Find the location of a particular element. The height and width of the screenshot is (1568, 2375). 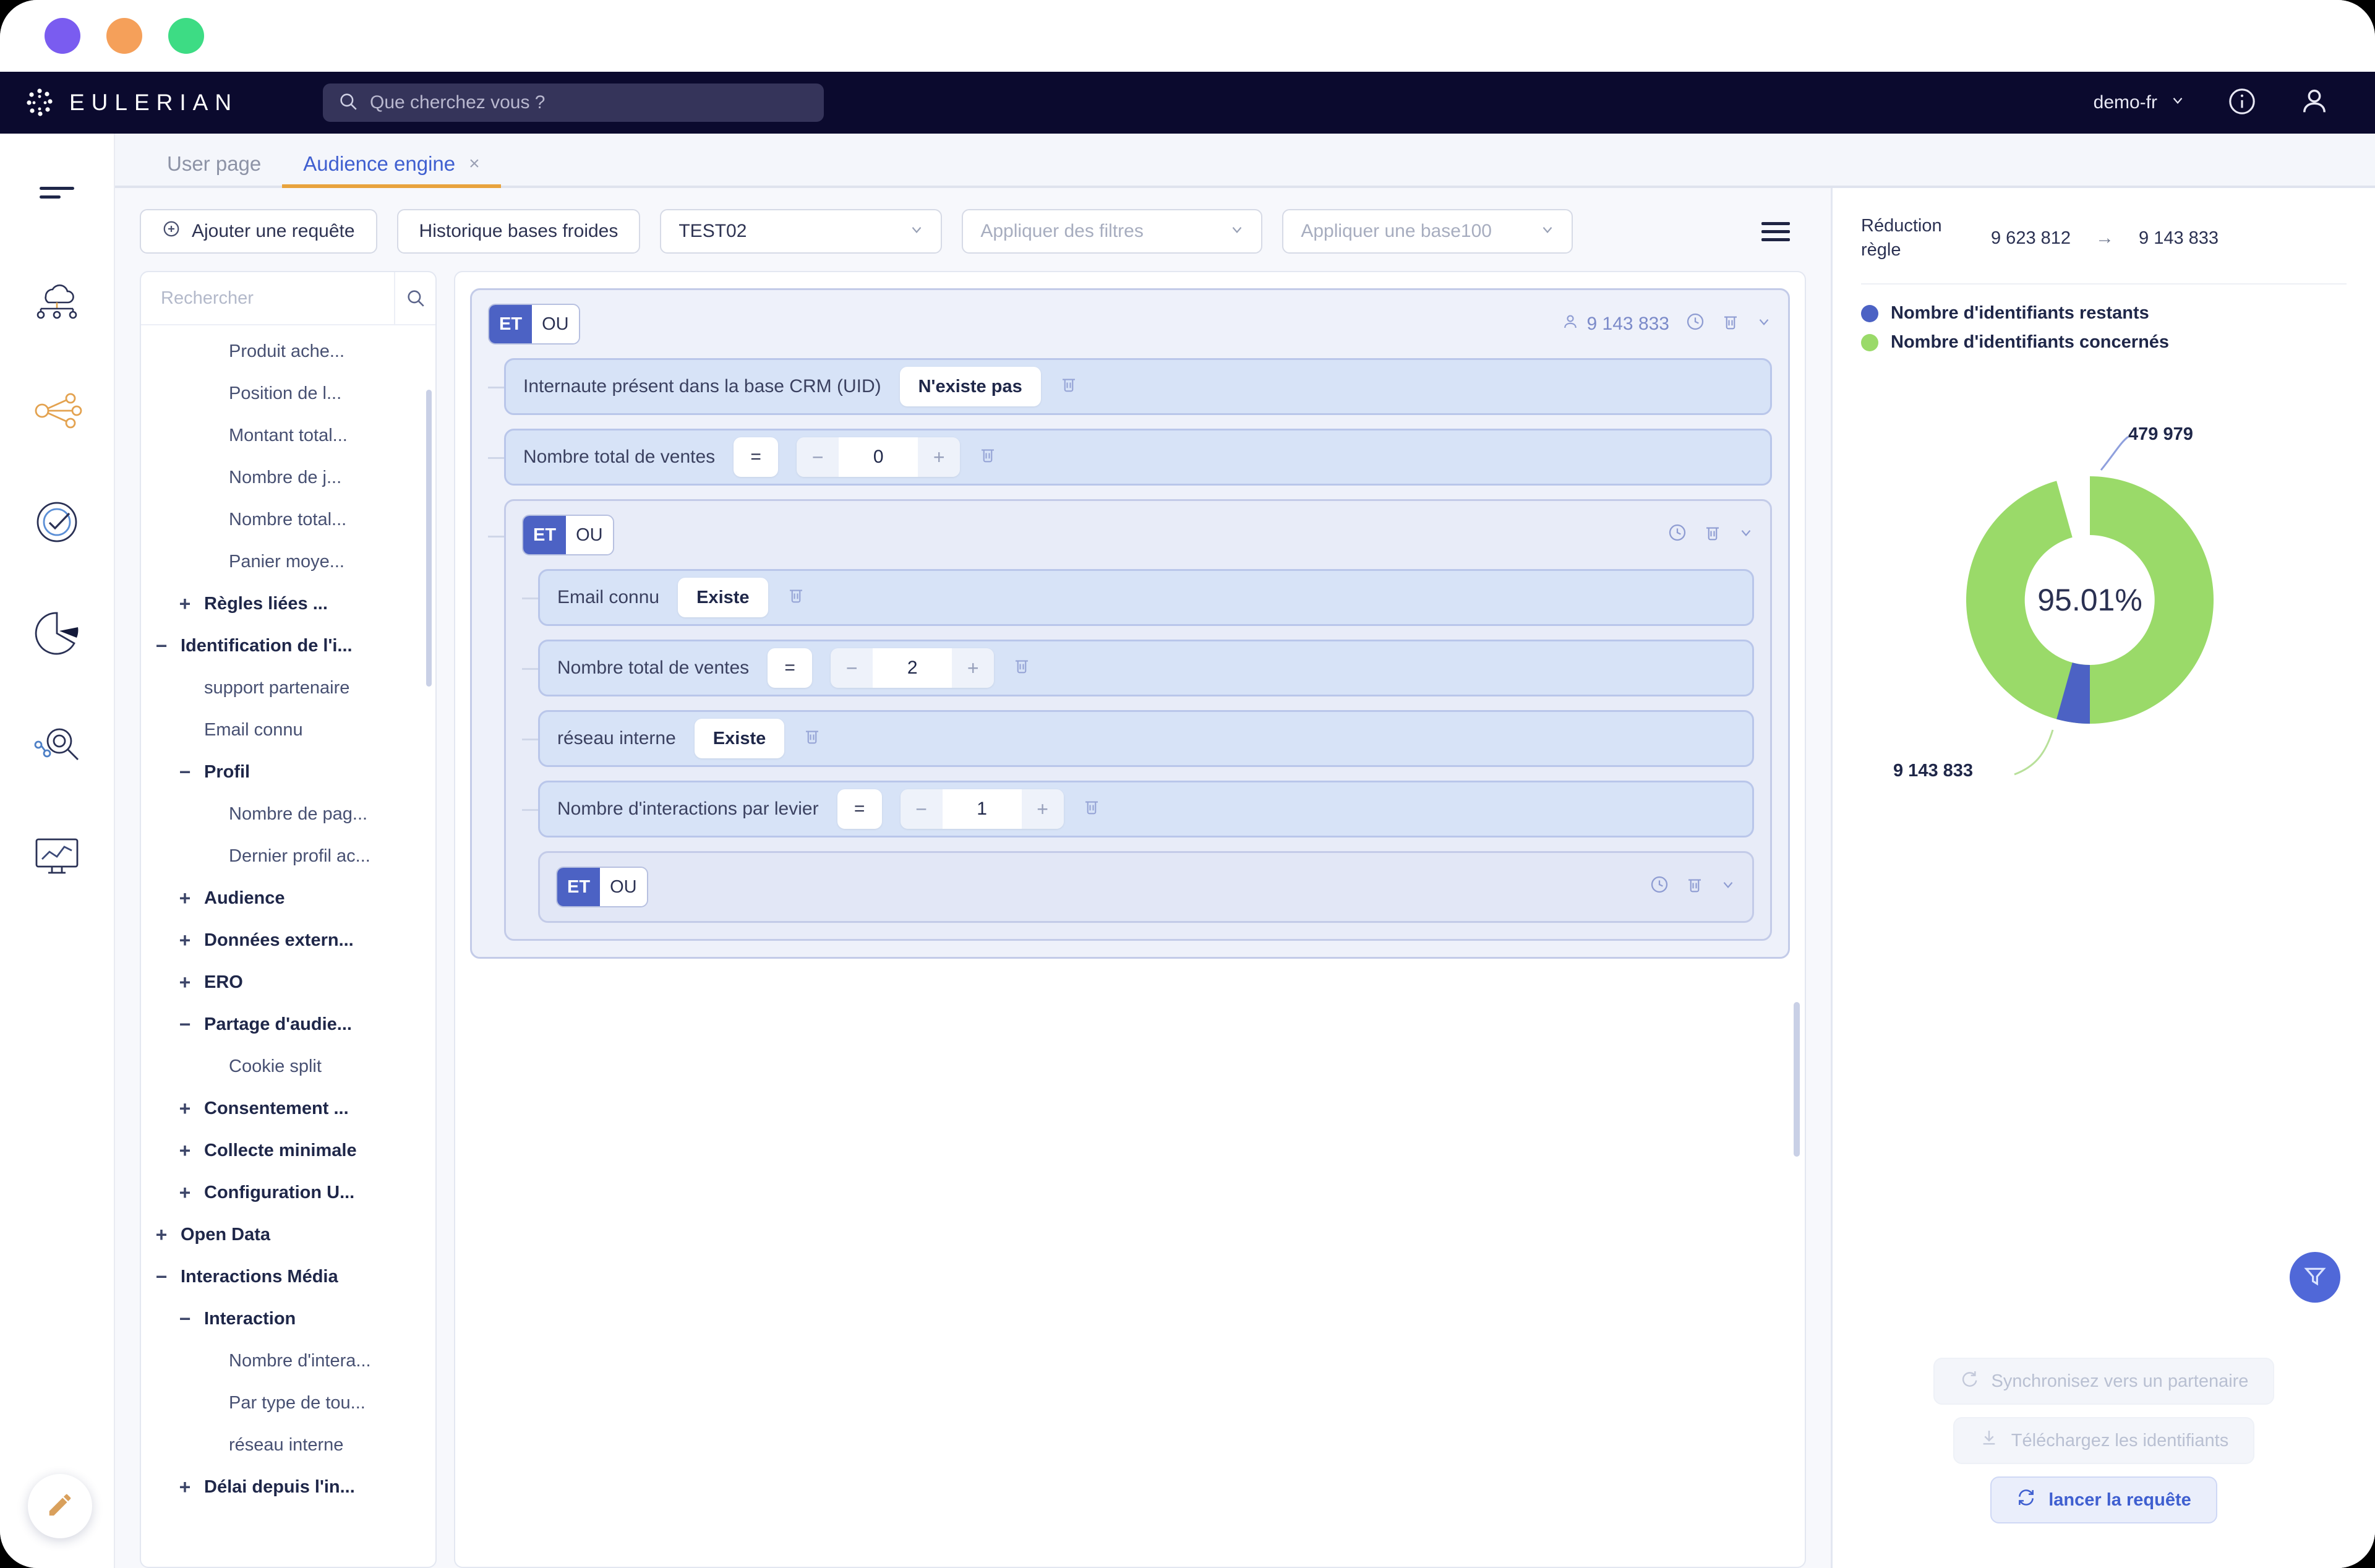

tab-audience-engine: Audience engine × is located at coordinates (392, 170).